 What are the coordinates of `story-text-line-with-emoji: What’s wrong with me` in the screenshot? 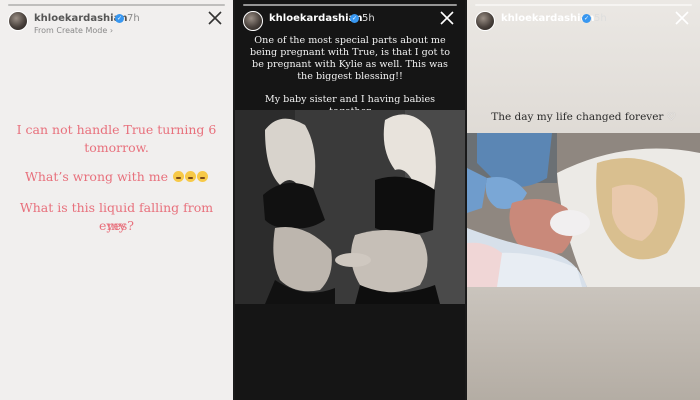 It's located at (116, 177).